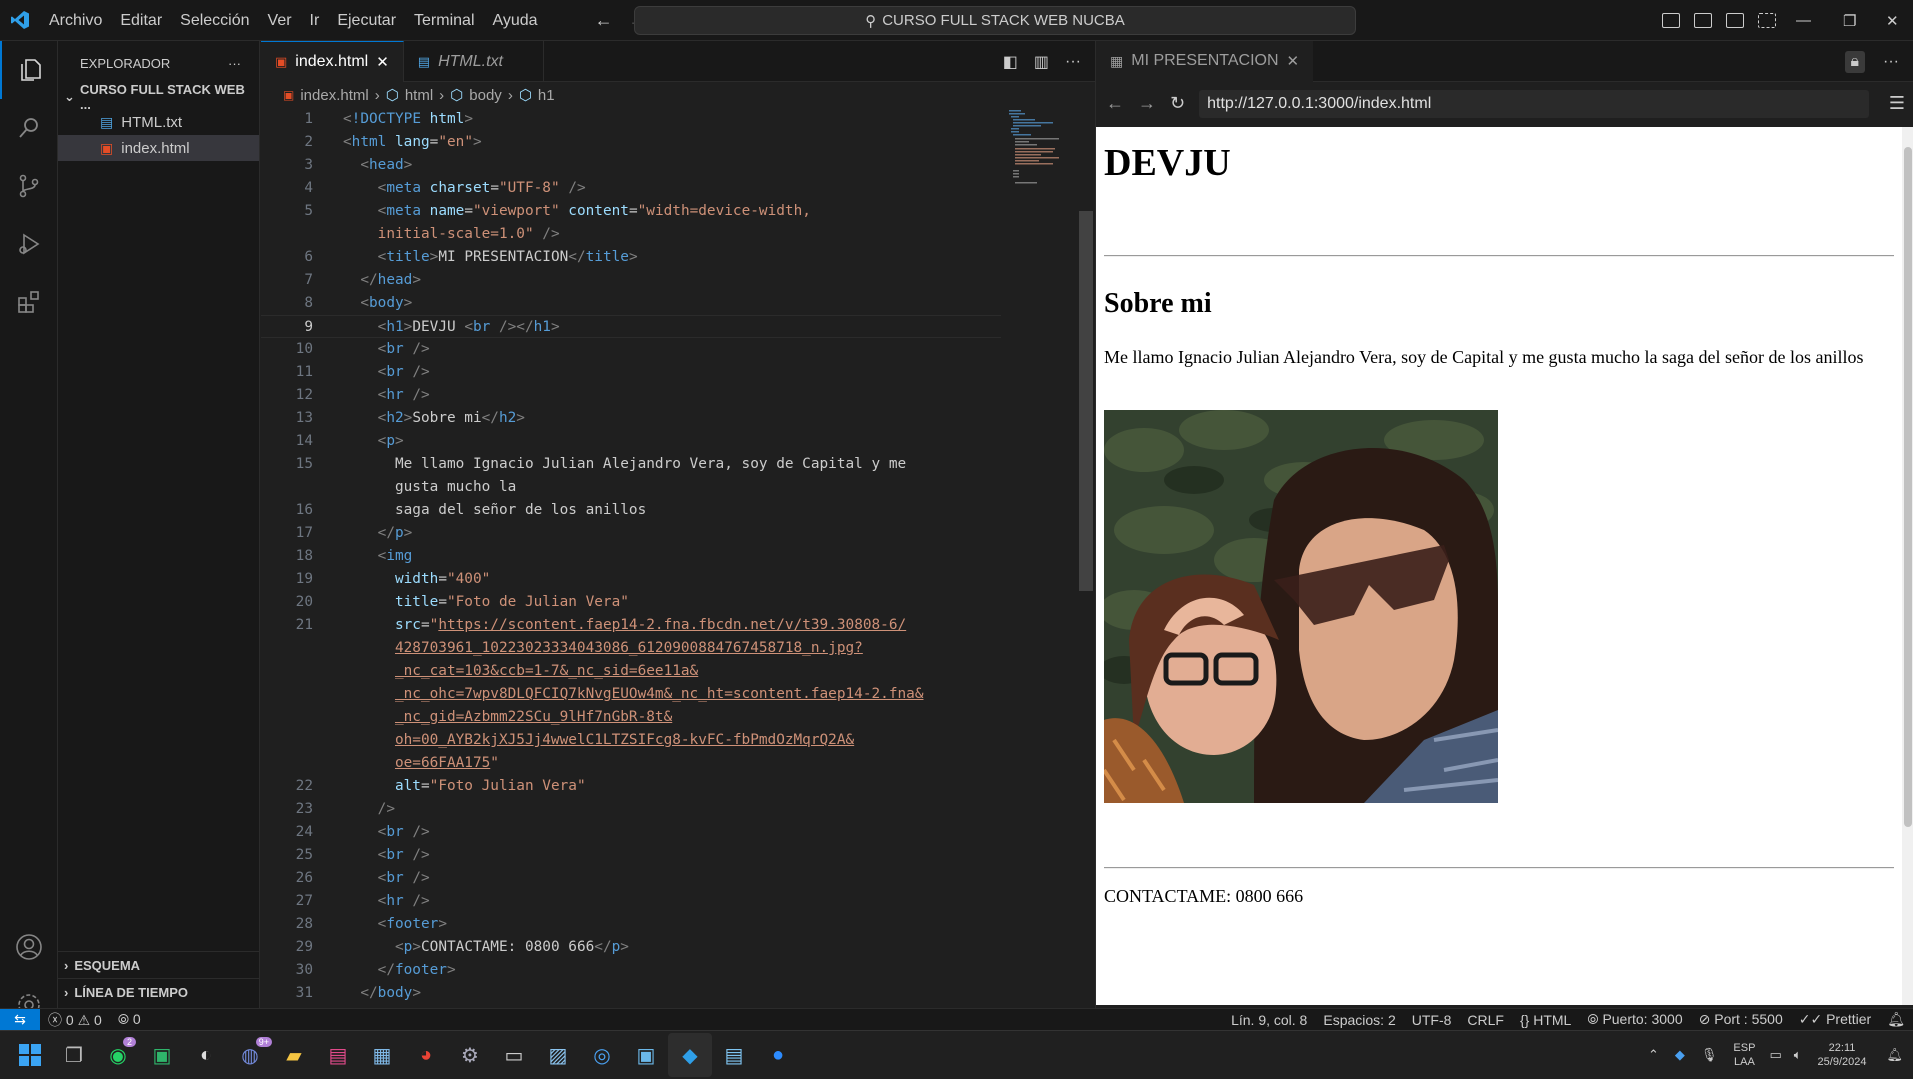 The width and height of the screenshot is (1913, 1079). I want to click on app-icon: ▤, so click(338, 1055).